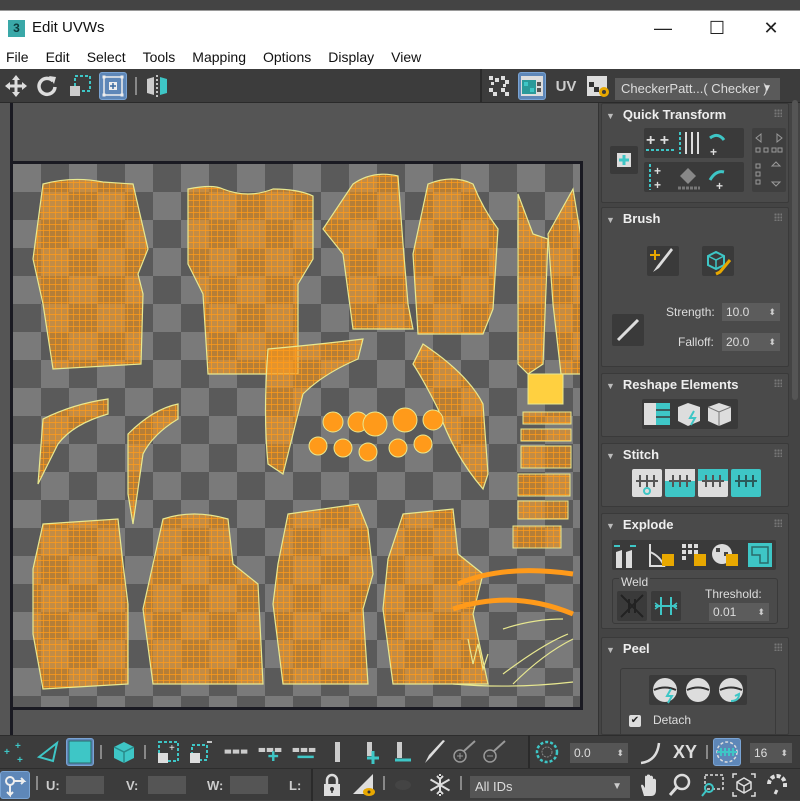  Describe the element at coordinates (632, 606) in the screenshot. I see `weld-all-selected-button` at that location.